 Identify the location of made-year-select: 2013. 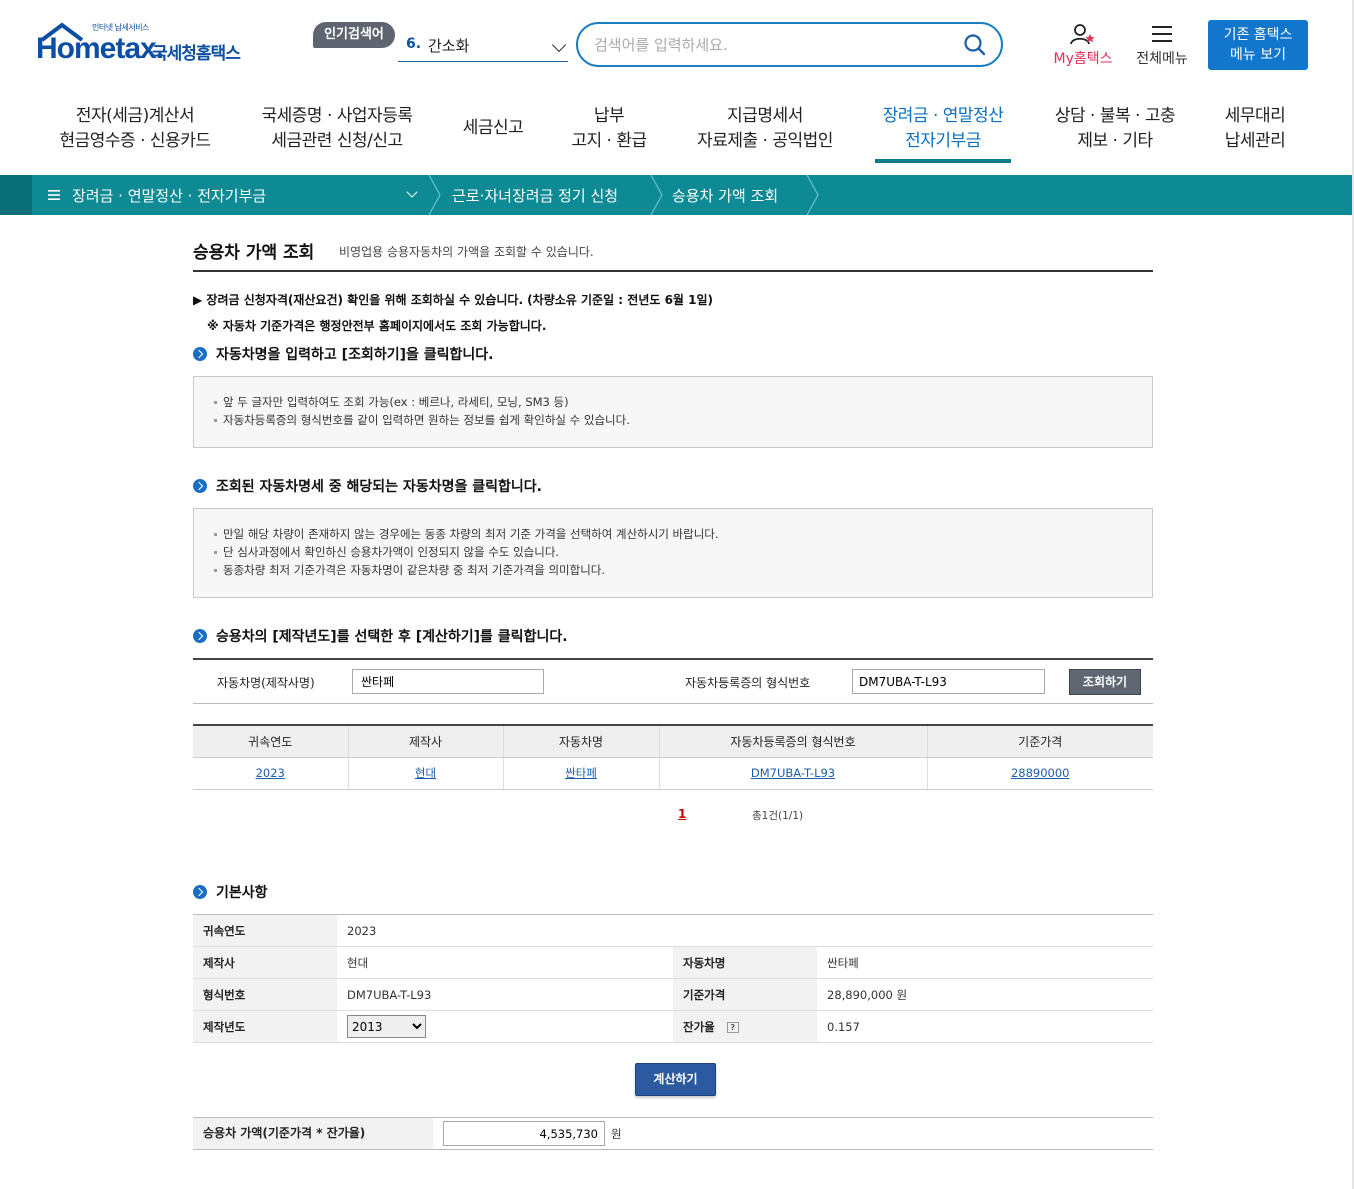
(386, 1026).